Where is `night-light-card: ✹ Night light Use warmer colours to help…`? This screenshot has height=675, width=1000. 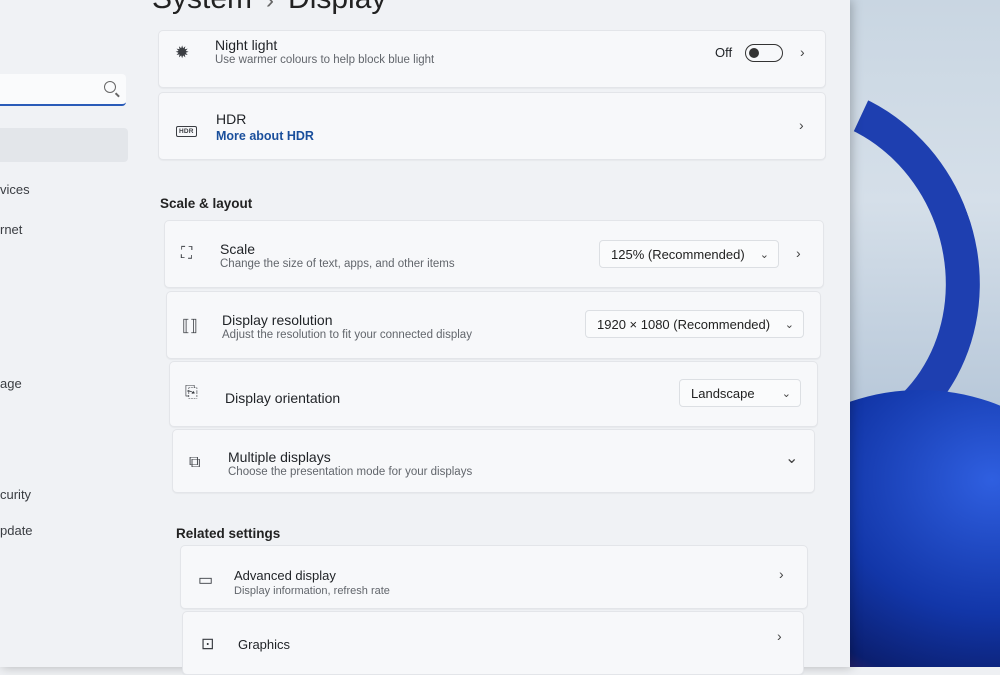
night-light-card: ✹ Night light Use warmer colours to help… is located at coordinates (492, 59).